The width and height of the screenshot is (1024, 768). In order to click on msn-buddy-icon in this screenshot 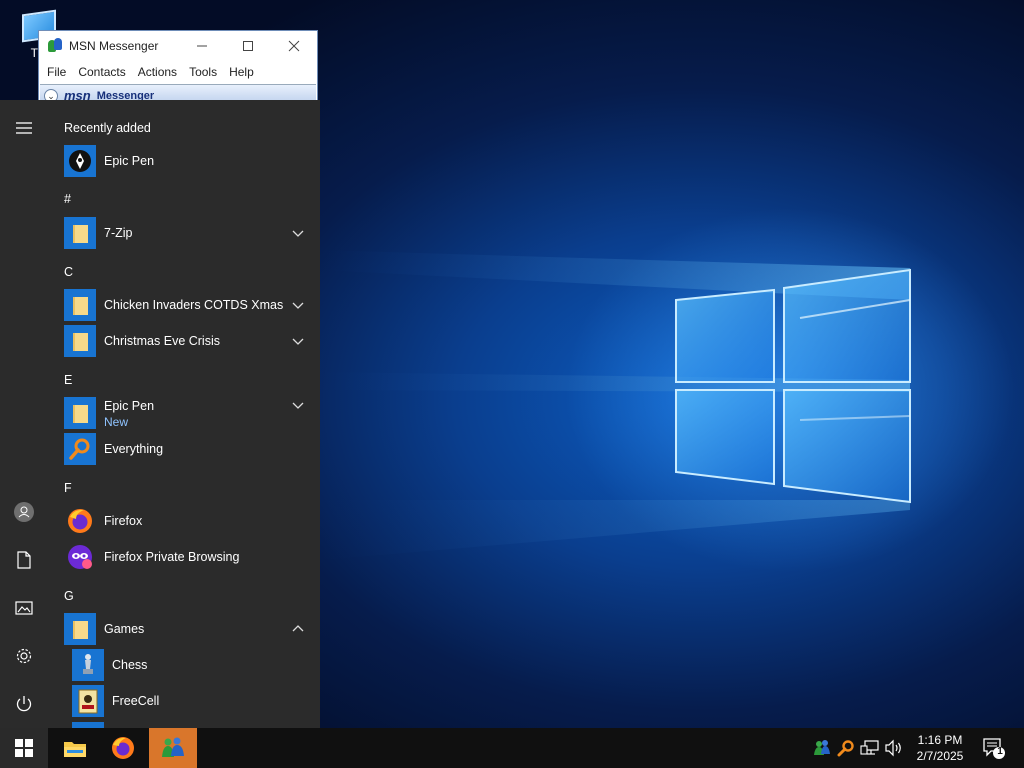, I will do `click(55, 46)`.